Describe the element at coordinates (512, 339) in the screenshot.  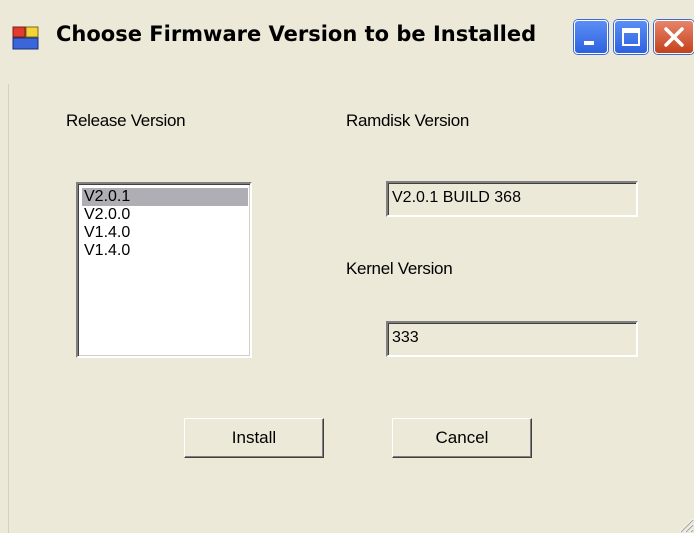
I see `kernel-version-field: 333` at that location.